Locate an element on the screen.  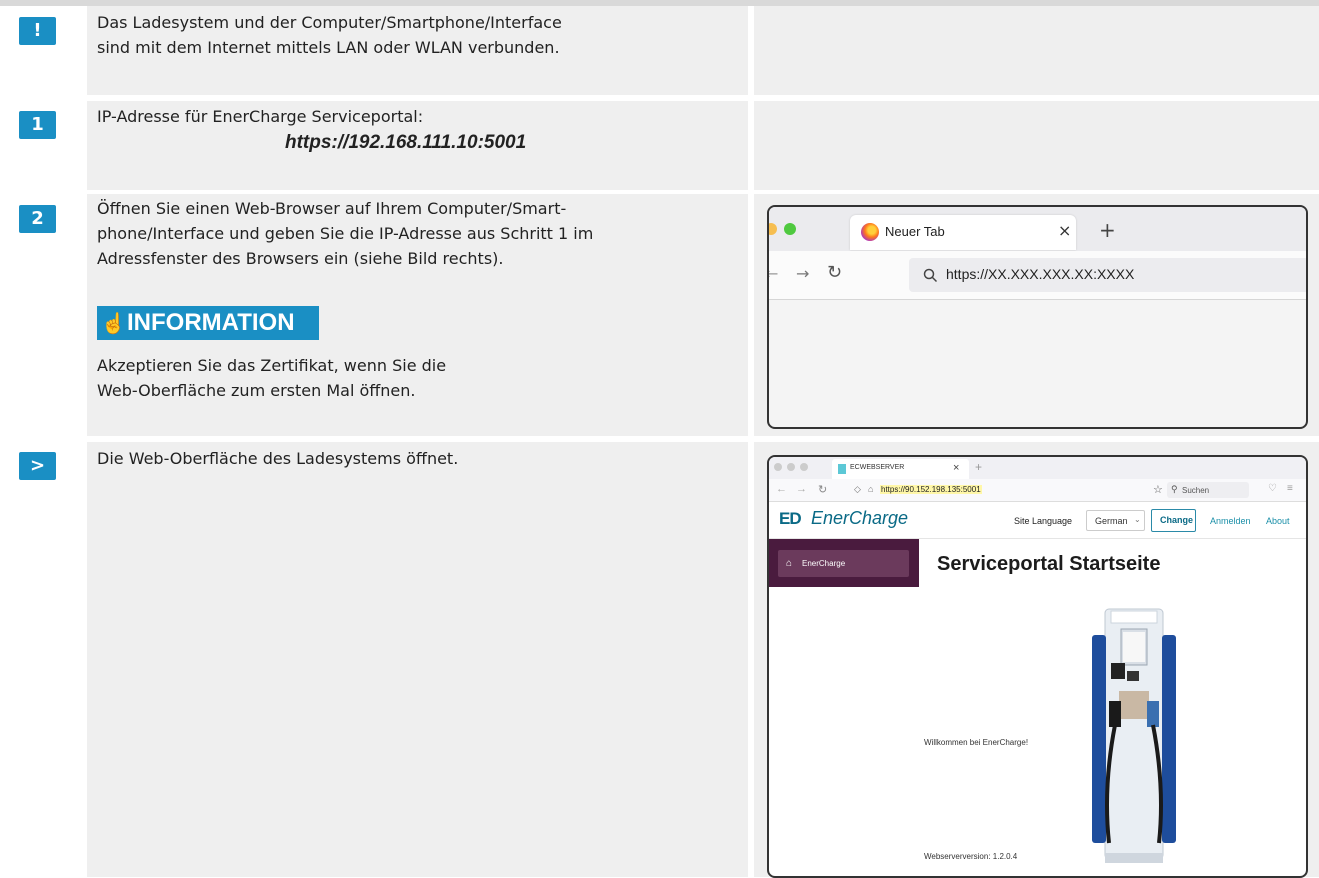
sidebar-item-enercharge: ⌂ EnerCharge is located at coordinates (843, 563).